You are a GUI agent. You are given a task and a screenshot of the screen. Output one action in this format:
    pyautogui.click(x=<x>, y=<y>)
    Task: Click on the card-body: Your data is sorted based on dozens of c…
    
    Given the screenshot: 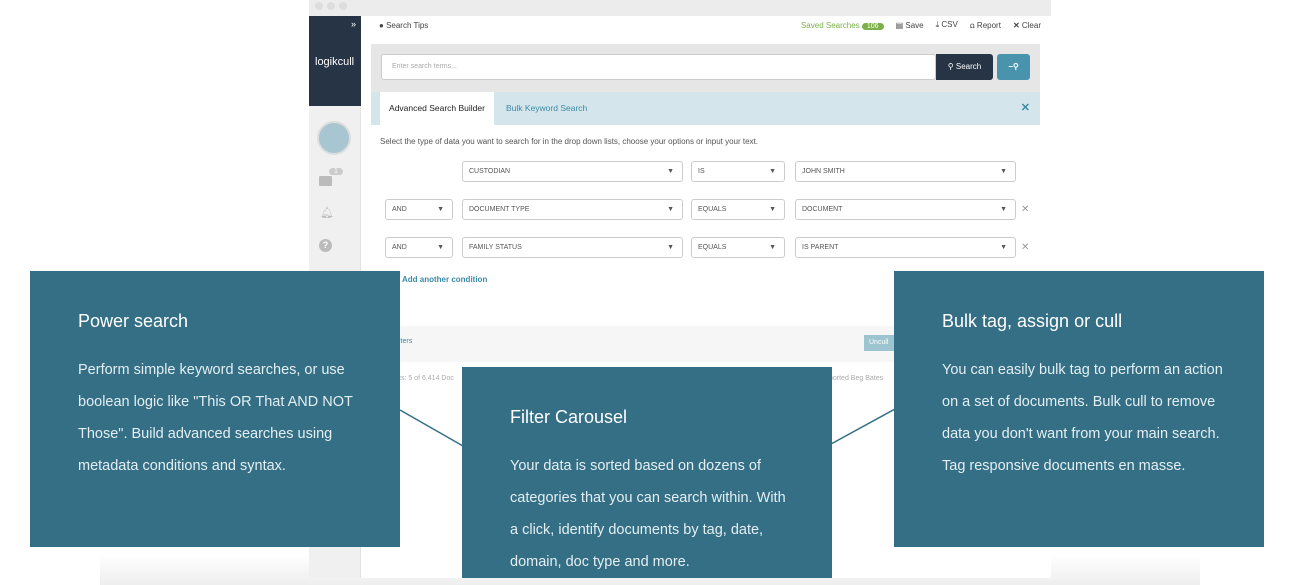 What is the action you would take?
    pyautogui.click(x=648, y=514)
    